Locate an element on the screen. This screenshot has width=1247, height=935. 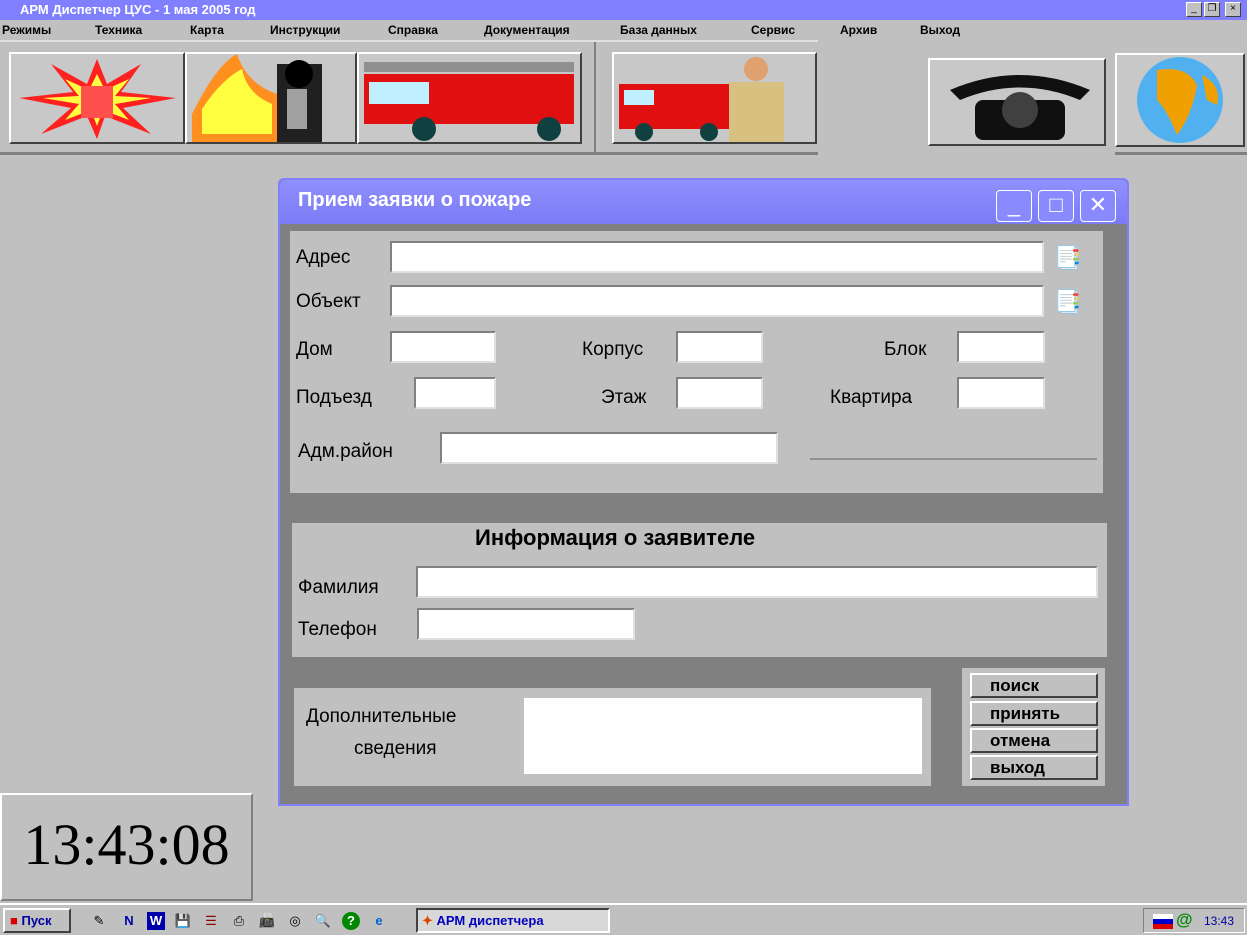
task-label: АРМ диспетчера is located at coordinates (490, 920).